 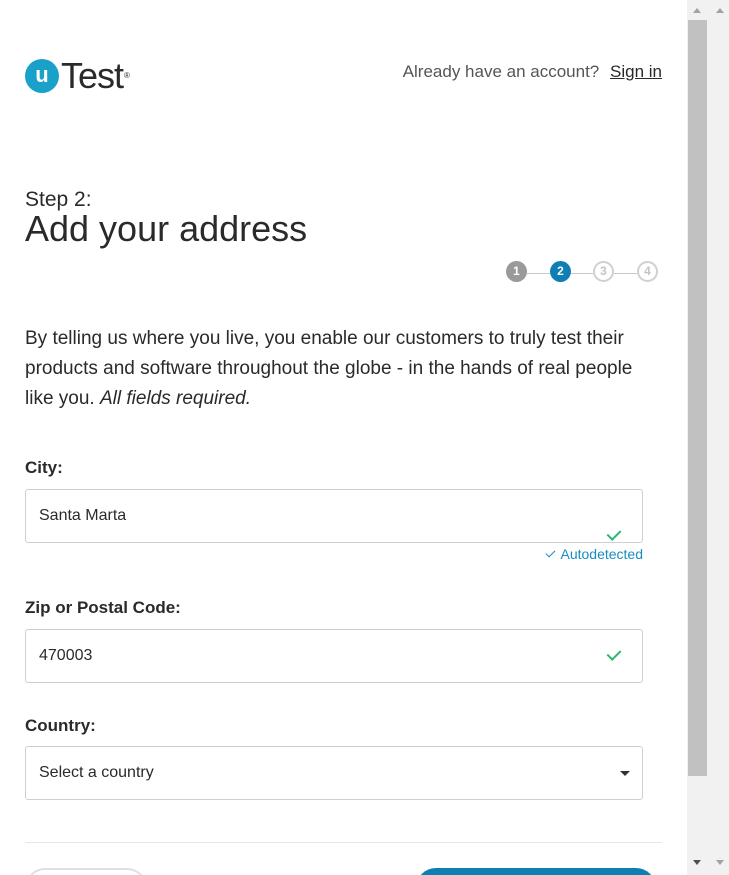 I want to click on chevron-down-icon, so click(x=625, y=773).